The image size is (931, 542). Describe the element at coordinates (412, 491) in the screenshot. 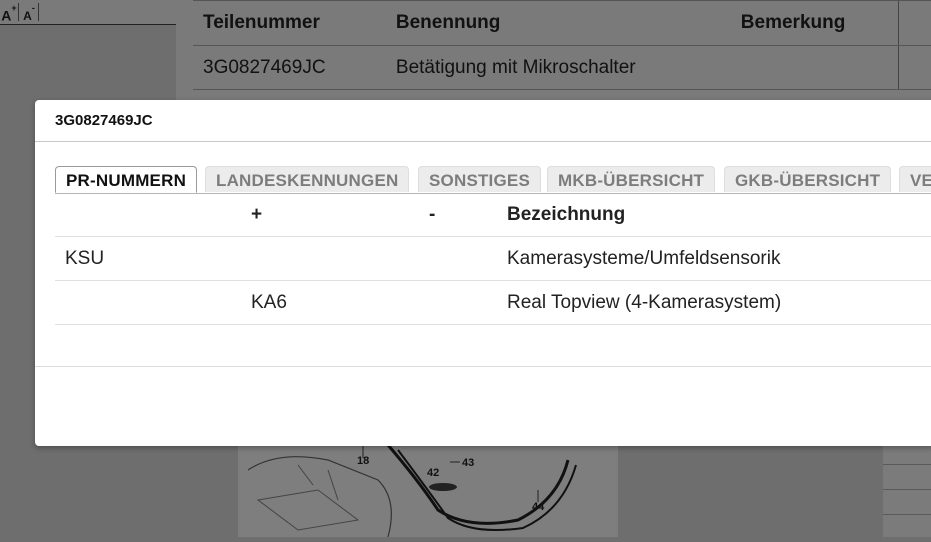

I see `diagram-drawing` at that location.